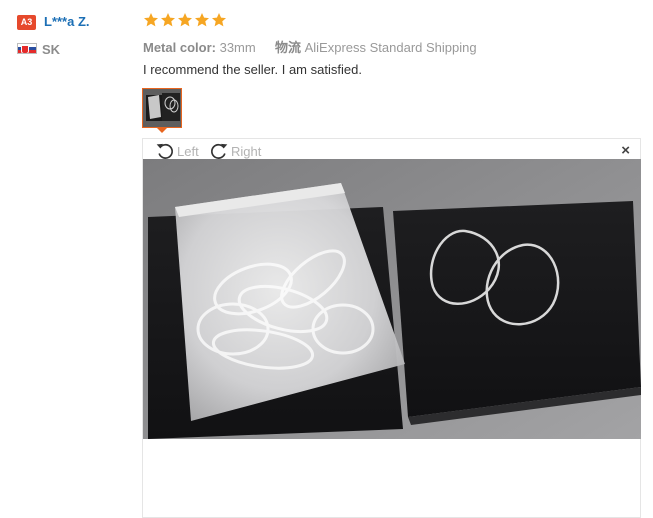 The height and width of the screenshot is (518, 653). Describe the element at coordinates (252, 69) in the screenshot. I see `review-text: I recommend the seller. I am satisfied.` at that location.